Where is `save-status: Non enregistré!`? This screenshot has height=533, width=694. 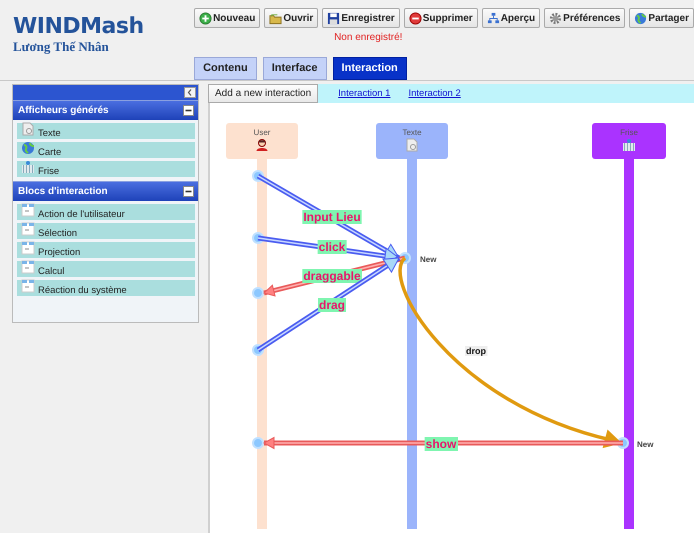 save-status: Non enregistré! is located at coordinates (368, 38).